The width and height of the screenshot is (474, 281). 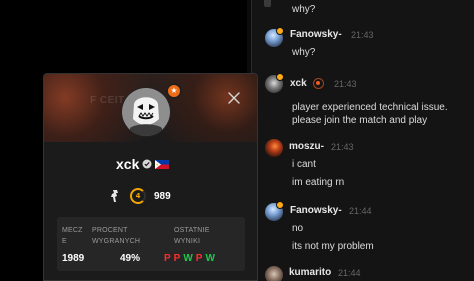 I want to click on level-icon: 4, so click(x=138, y=196).